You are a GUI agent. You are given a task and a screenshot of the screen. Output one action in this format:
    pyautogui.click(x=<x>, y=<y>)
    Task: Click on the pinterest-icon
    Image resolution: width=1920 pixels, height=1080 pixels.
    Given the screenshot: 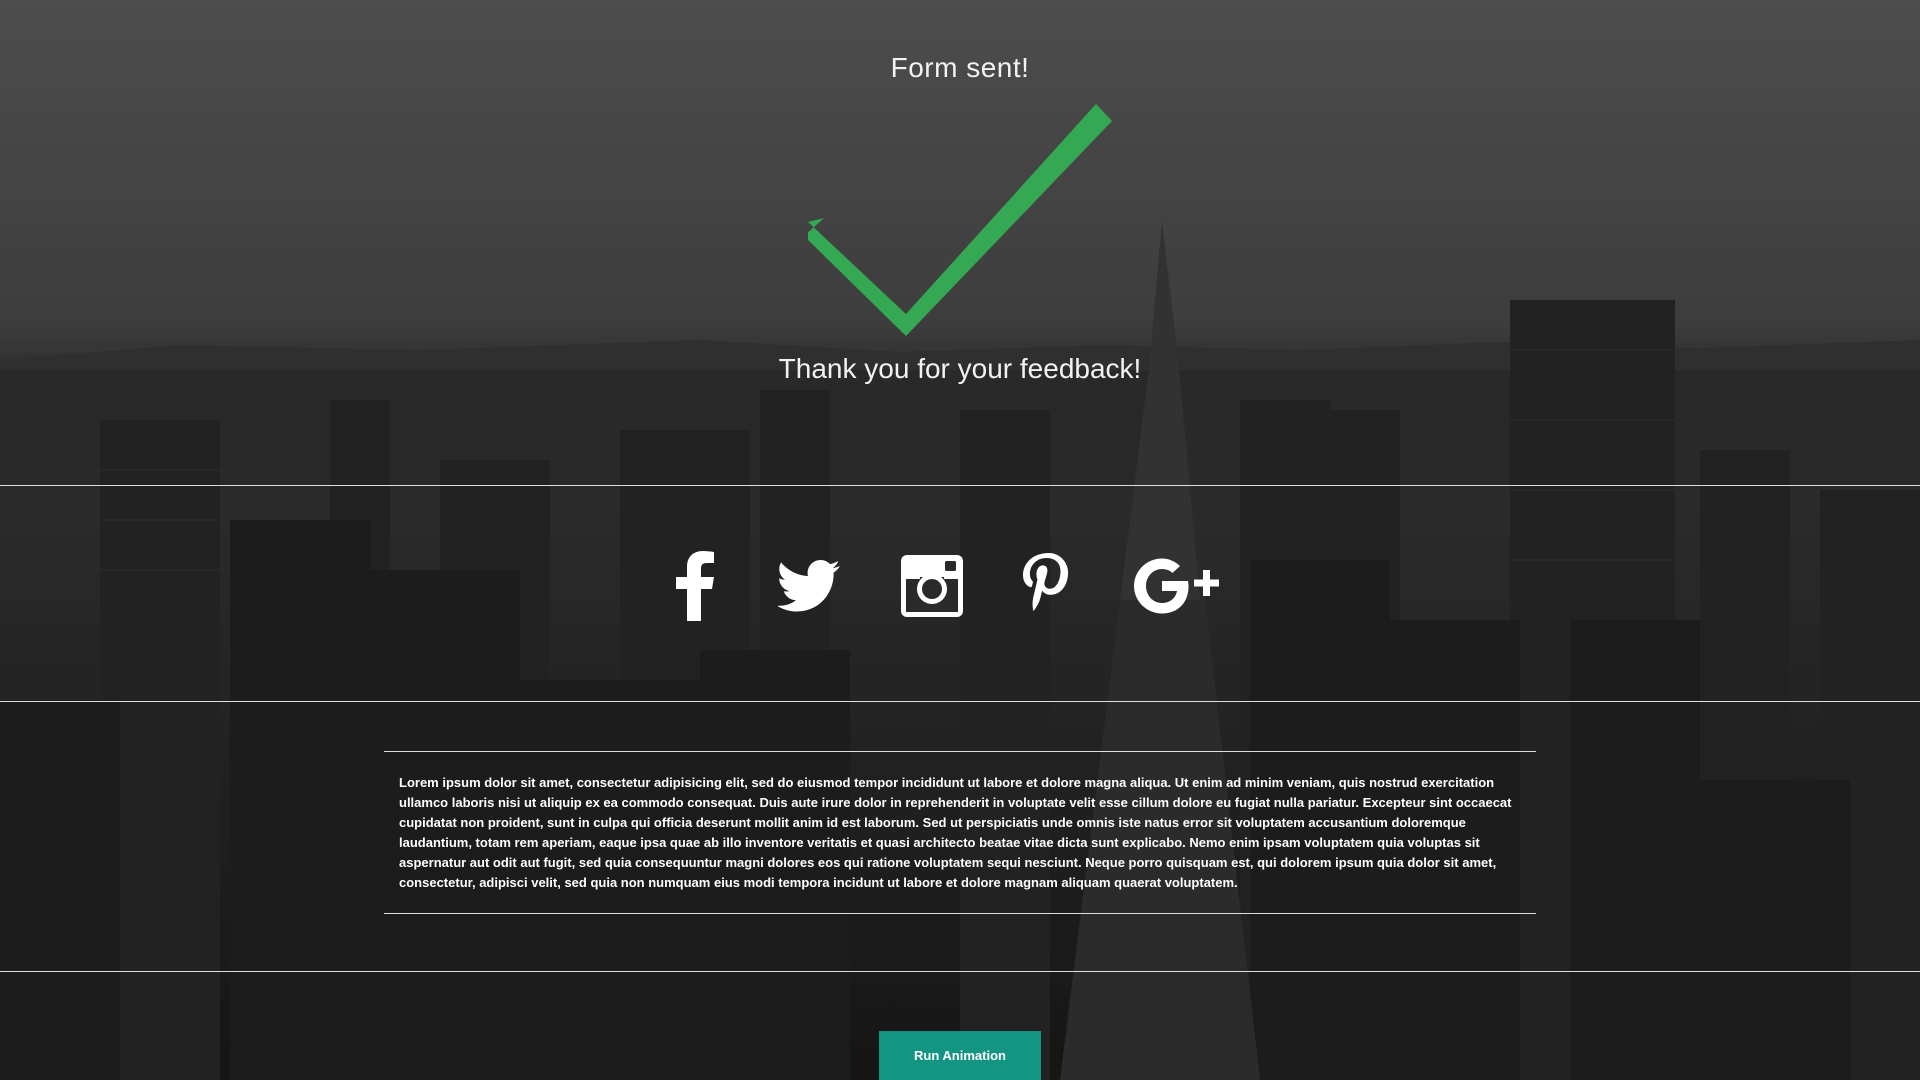 What is the action you would take?
    pyautogui.click(x=1048, y=586)
    